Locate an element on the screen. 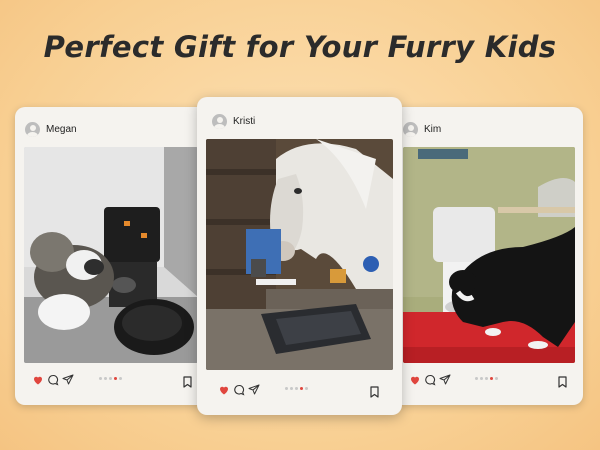 This screenshot has width=600, height=450. post-username: Megan is located at coordinates (61, 129).